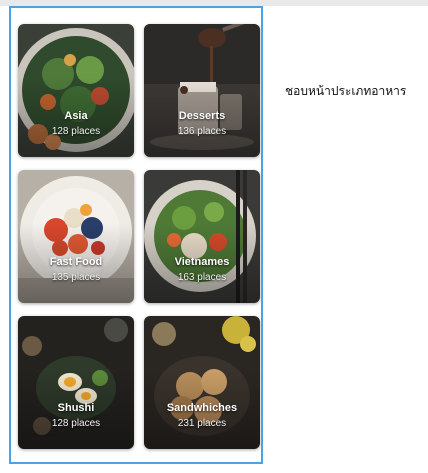 The height and width of the screenshot is (473, 428). I want to click on category-card-shushi: Shushi 128 places, so click(76, 382).